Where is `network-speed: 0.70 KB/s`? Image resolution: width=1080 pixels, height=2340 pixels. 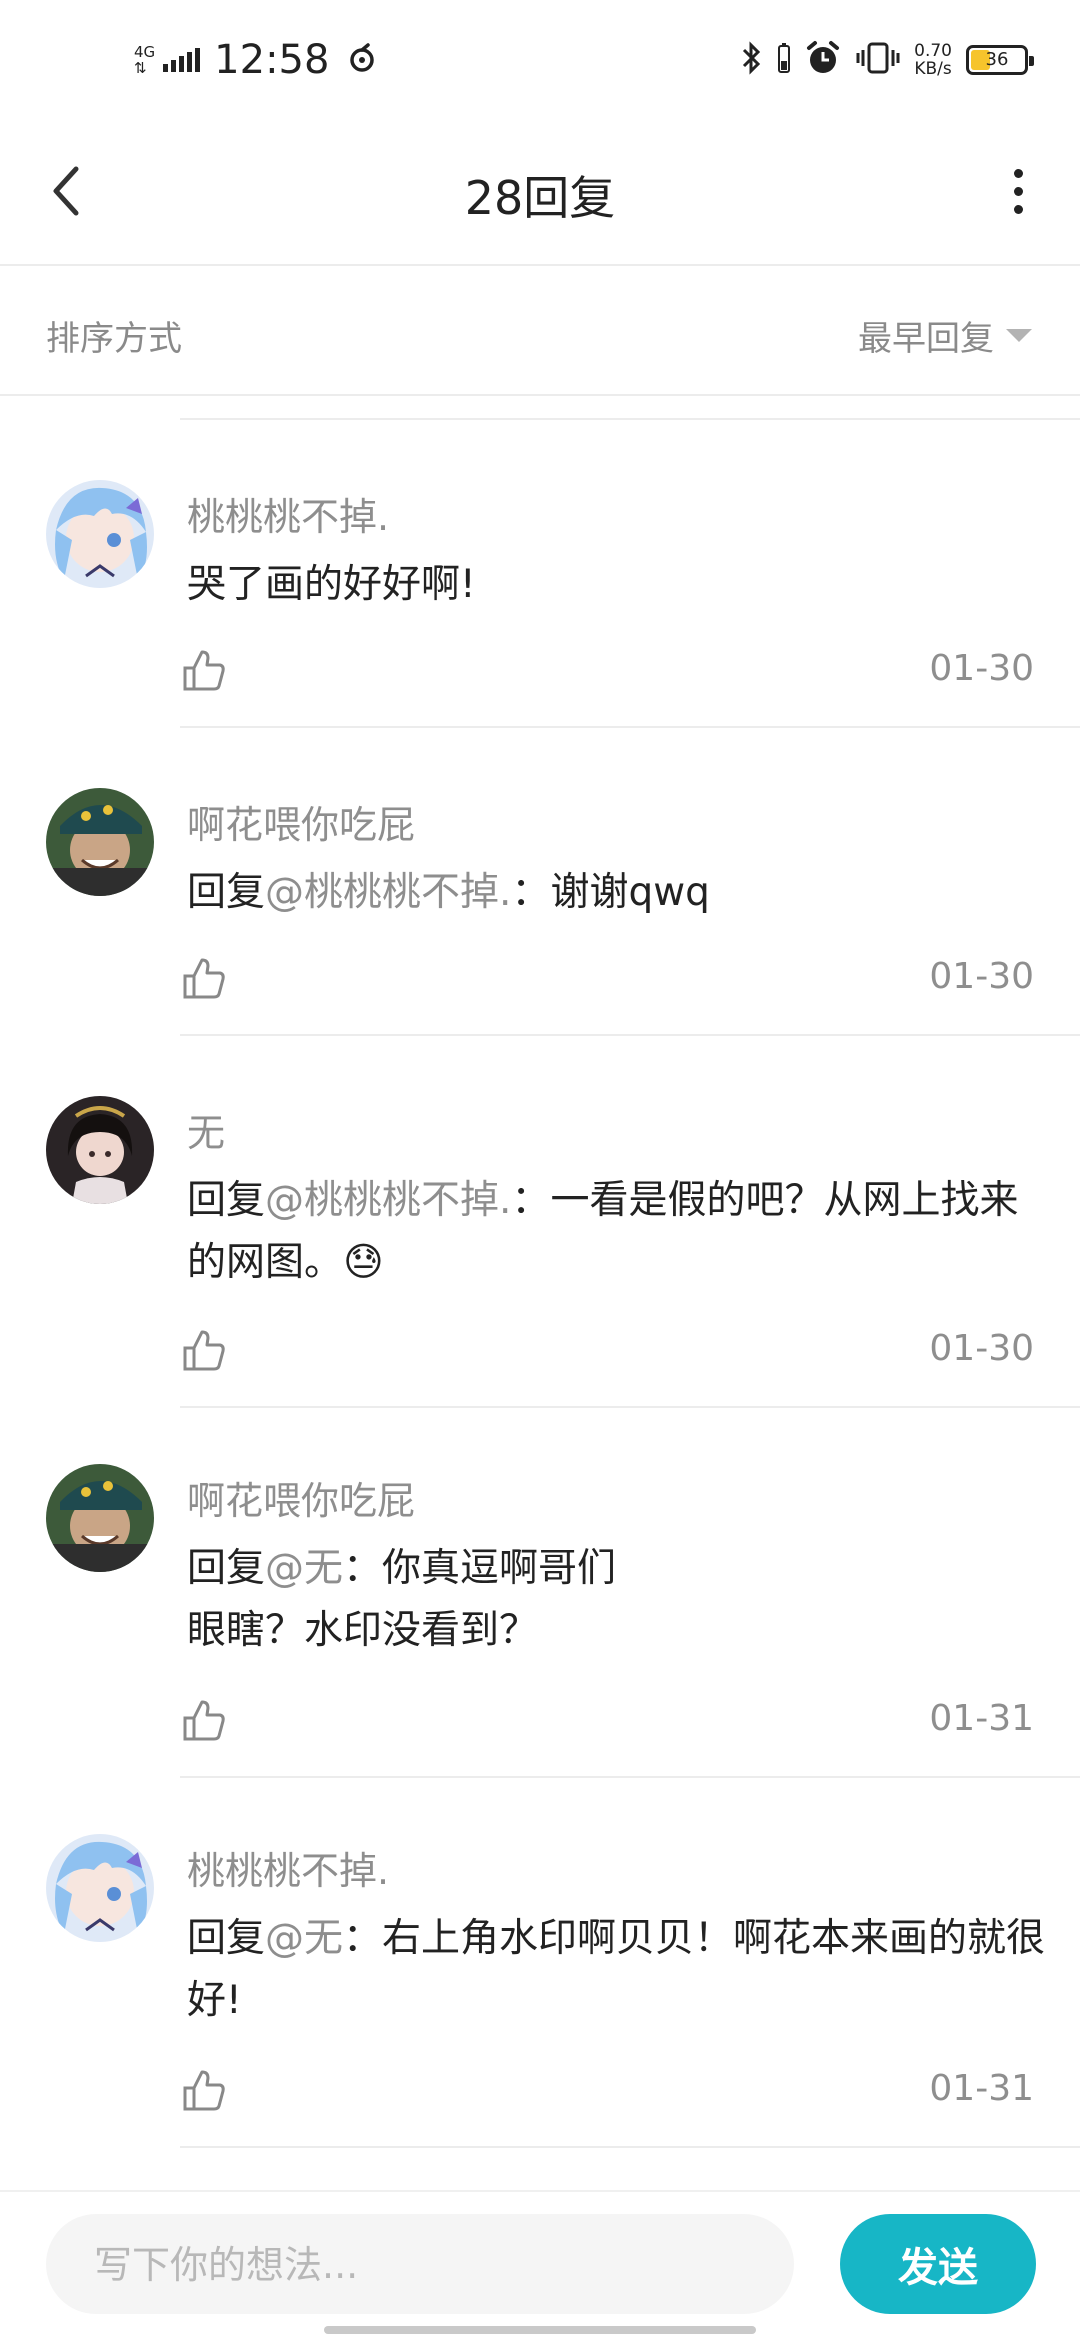 network-speed: 0.70 KB/s is located at coordinates (933, 60).